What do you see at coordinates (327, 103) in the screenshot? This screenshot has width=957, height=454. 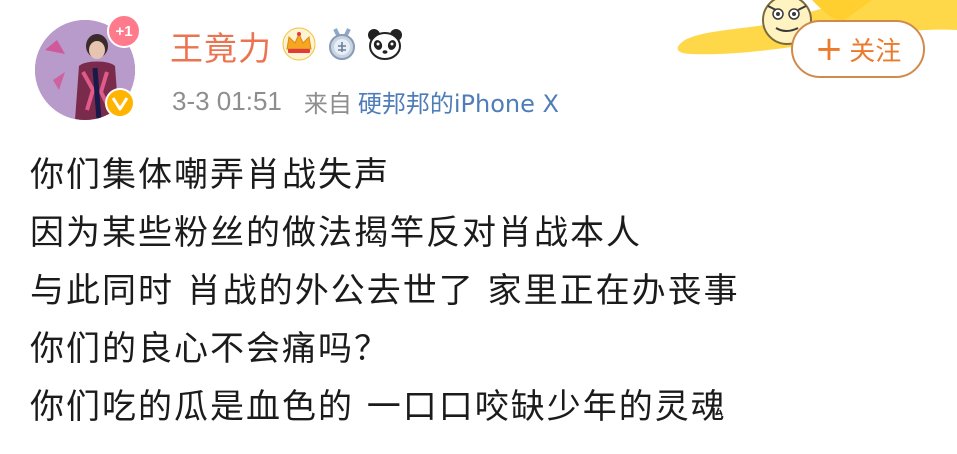 I see `source-from-label: 来自` at bounding box center [327, 103].